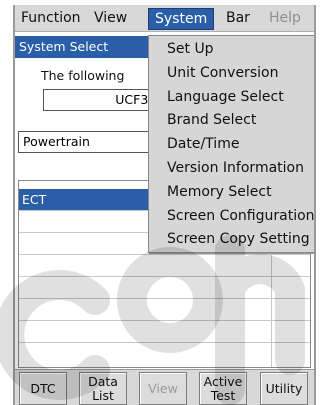 The width and height of the screenshot is (323, 405). What do you see at coordinates (231, 217) in the screenshot?
I see `menu-item-screen-configuration: Screen Configuration` at bounding box center [231, 217].